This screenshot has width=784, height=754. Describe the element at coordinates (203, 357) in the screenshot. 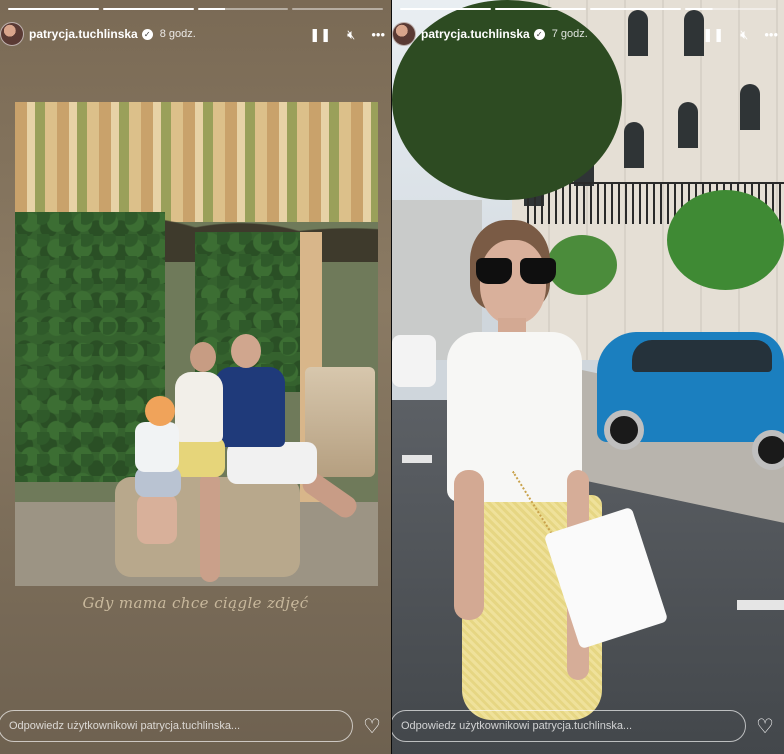

I see `woman-head` at that location.